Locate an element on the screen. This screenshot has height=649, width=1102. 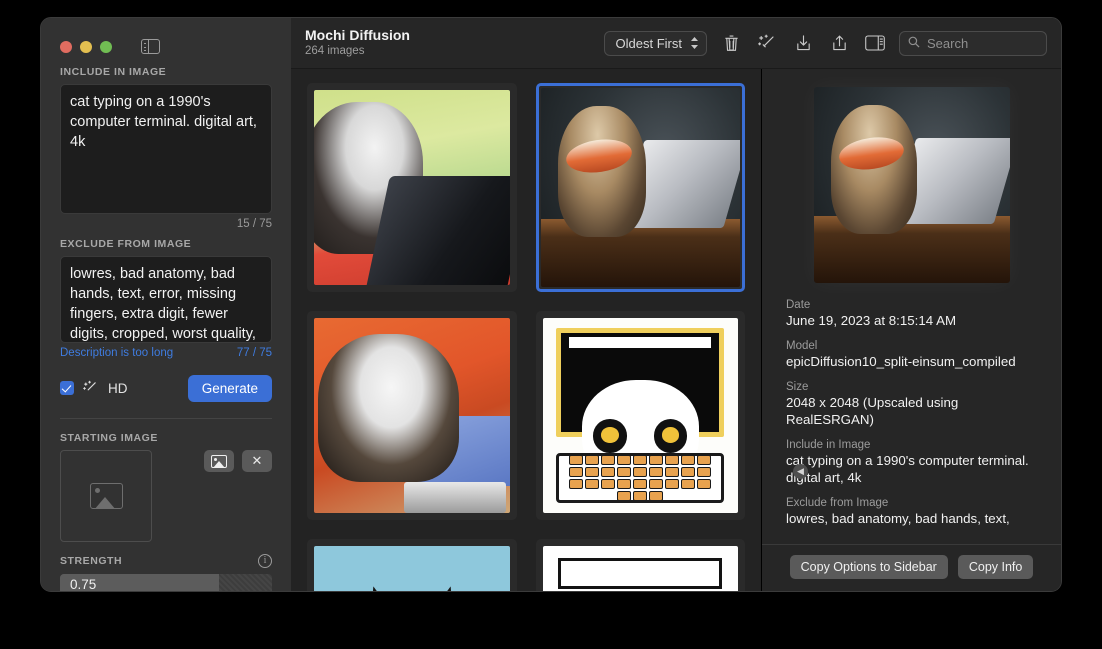
strength-row: STRENGTH i is located at coordinates (166, 561).